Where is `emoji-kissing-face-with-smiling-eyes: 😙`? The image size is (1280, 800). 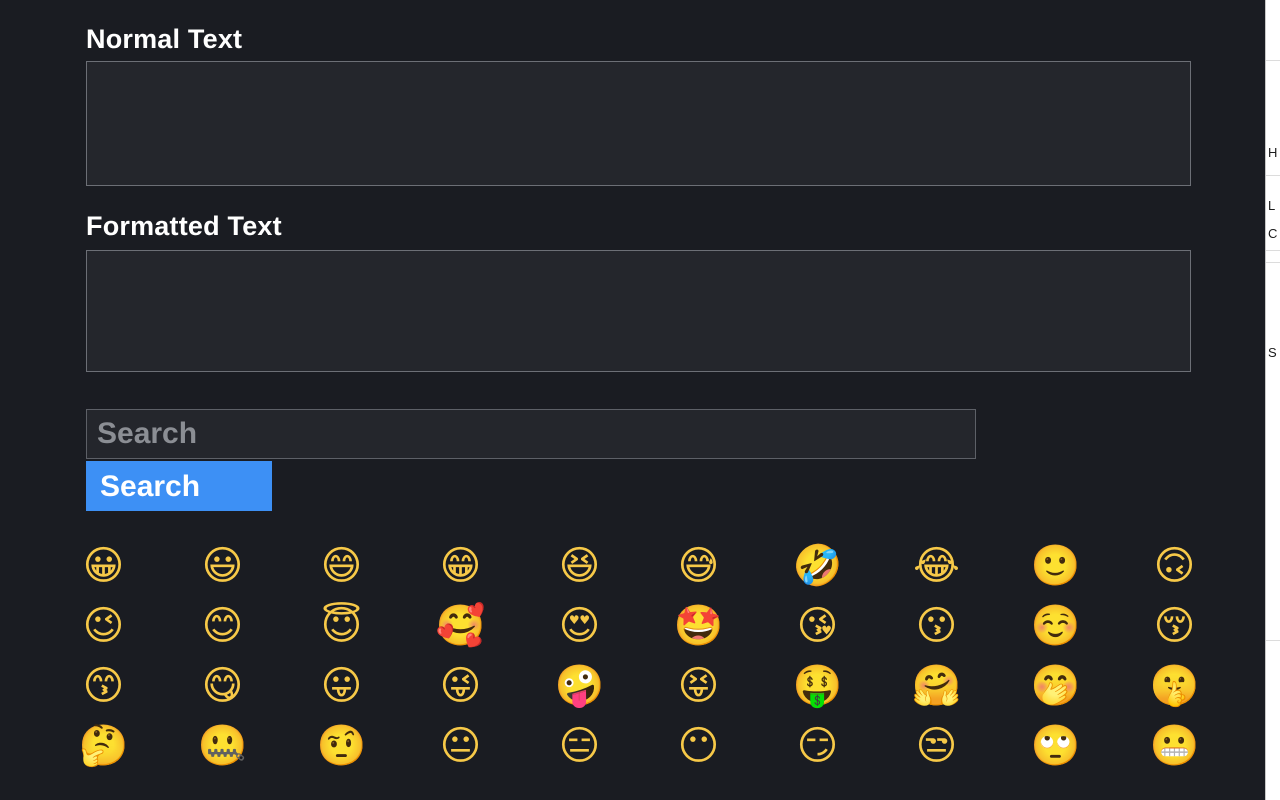
emoji-kissing-face-with-smiling-eyes: 😙 is located at coordinates (103, 686).